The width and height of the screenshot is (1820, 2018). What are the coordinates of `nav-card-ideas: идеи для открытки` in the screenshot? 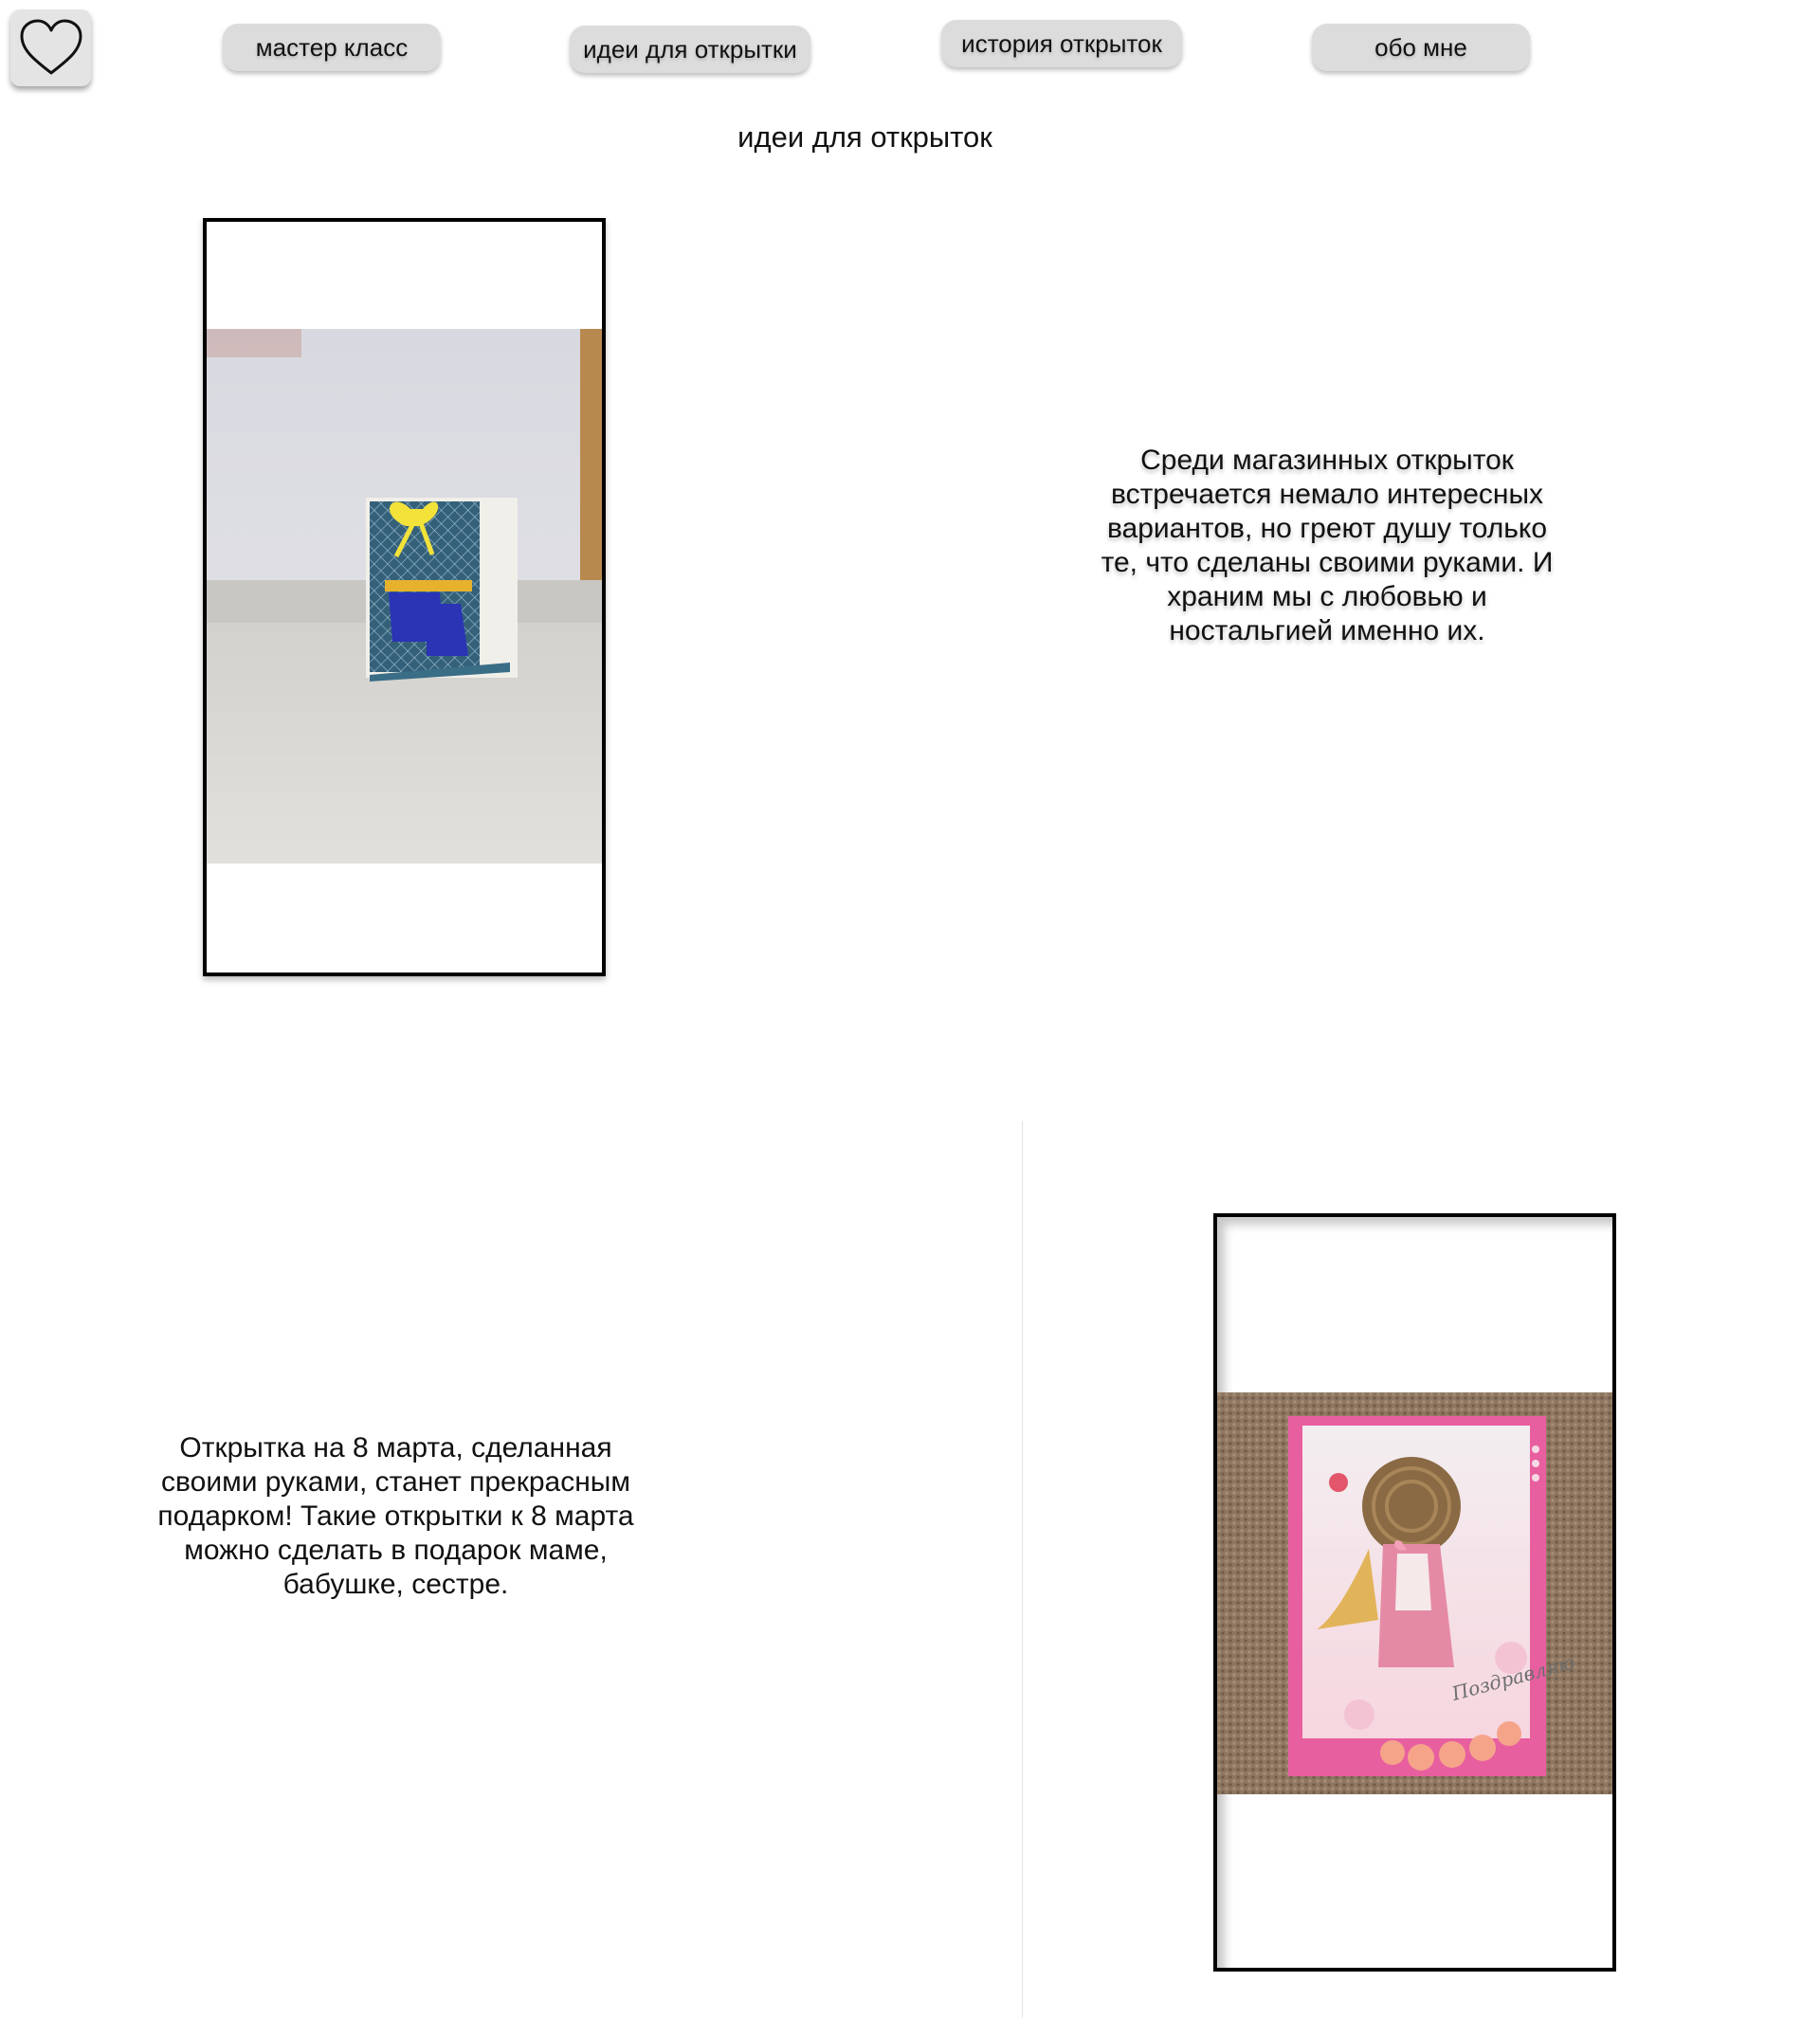 It's located at (690, 50).